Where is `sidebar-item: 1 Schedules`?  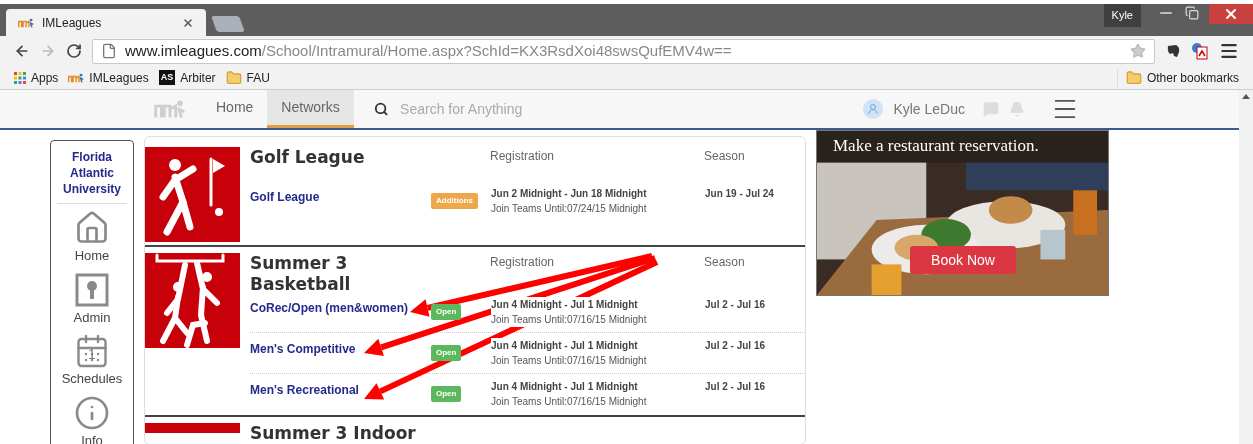 sidebar-item: 1 Schedules is located at coordinates (92, 361).